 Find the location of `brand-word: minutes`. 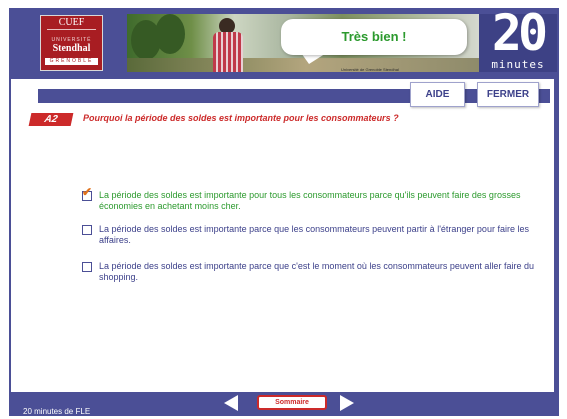

brand-word: minutes is located at coordinates (518, 64).